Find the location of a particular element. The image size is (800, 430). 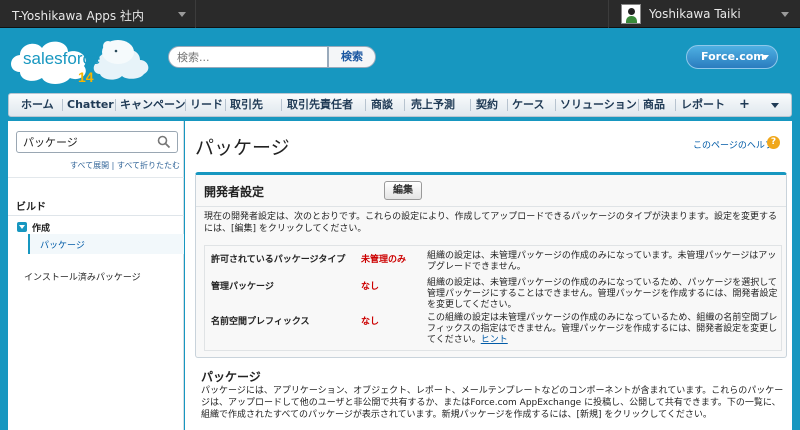

expand-collapse-links: すべて展開 | すべて折りたたむ is located at coordinates (94, 165).